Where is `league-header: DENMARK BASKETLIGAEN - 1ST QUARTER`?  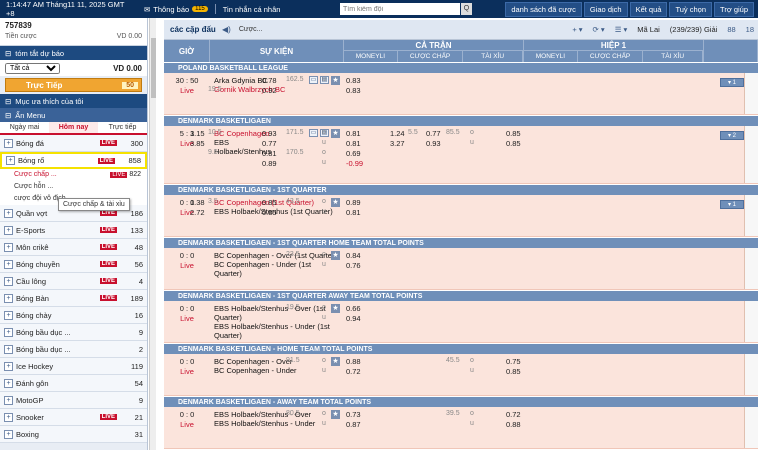 league-header: DENMARK BASKETLIGAEN - 1ST QUARTER is located at coordinates (461, 189).